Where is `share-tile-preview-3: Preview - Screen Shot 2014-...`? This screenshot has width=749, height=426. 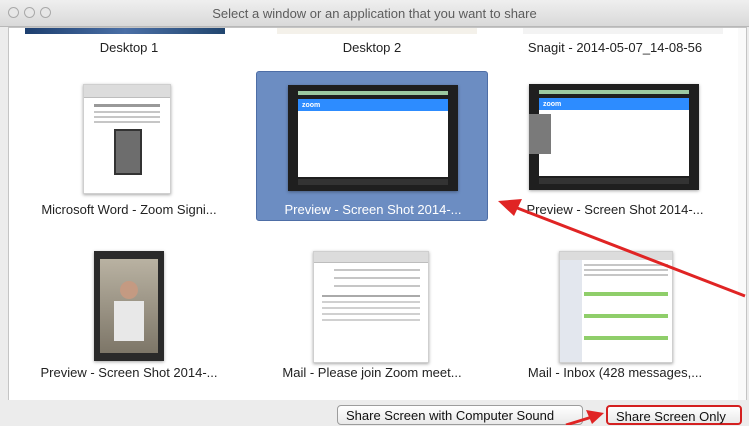 share-tile-preview-3: Preview - Screen Shot 2014-... is located at coordinates (129, 316).